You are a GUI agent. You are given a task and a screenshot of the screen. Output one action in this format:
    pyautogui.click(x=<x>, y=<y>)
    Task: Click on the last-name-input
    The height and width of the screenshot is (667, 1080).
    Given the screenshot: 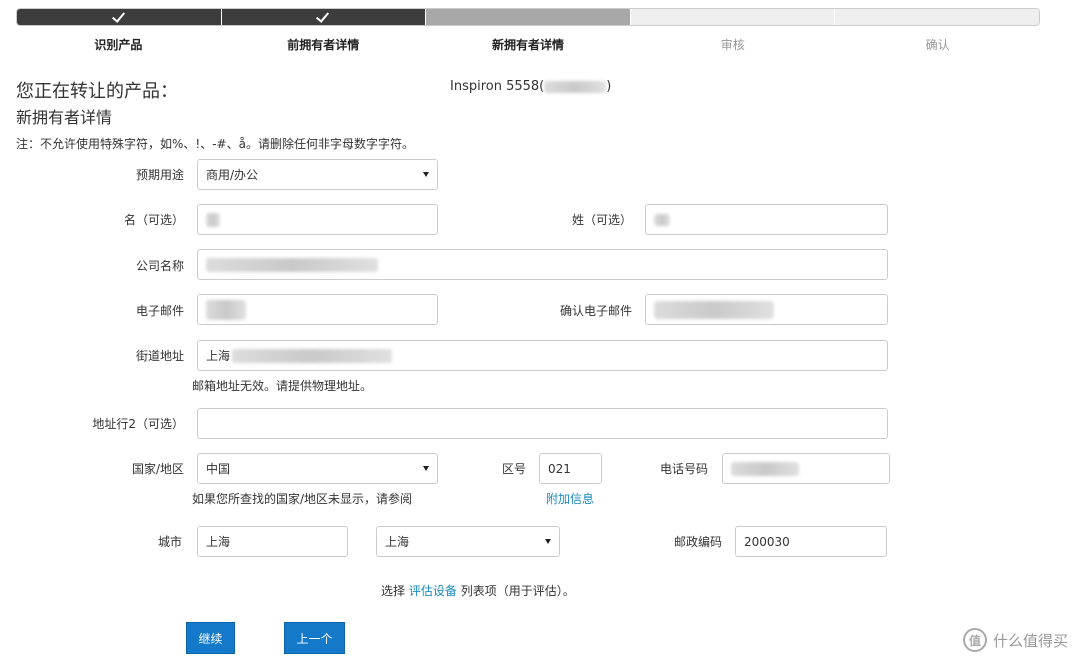 What is the action you would take?
    pyautogui.click(x=766, y=219)
    